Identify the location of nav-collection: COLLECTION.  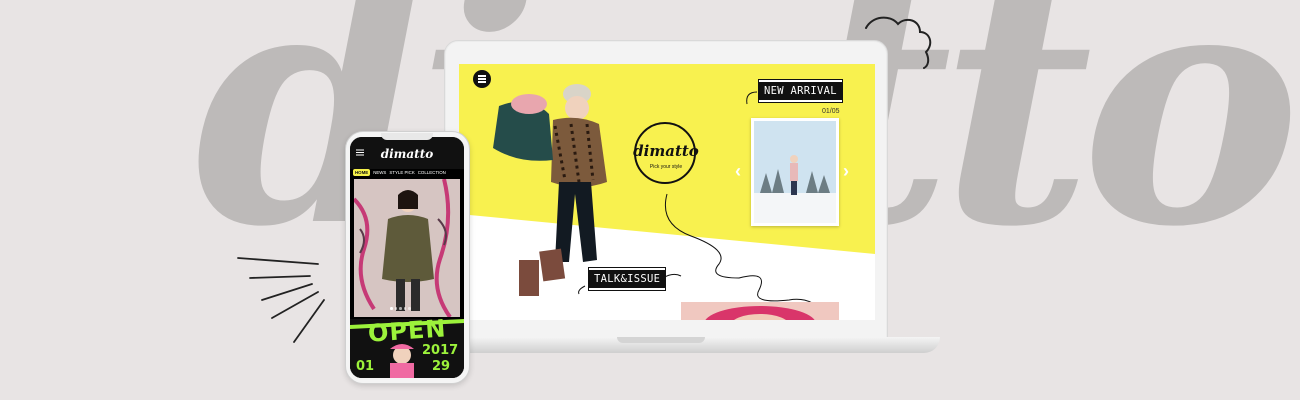
(432, 172).